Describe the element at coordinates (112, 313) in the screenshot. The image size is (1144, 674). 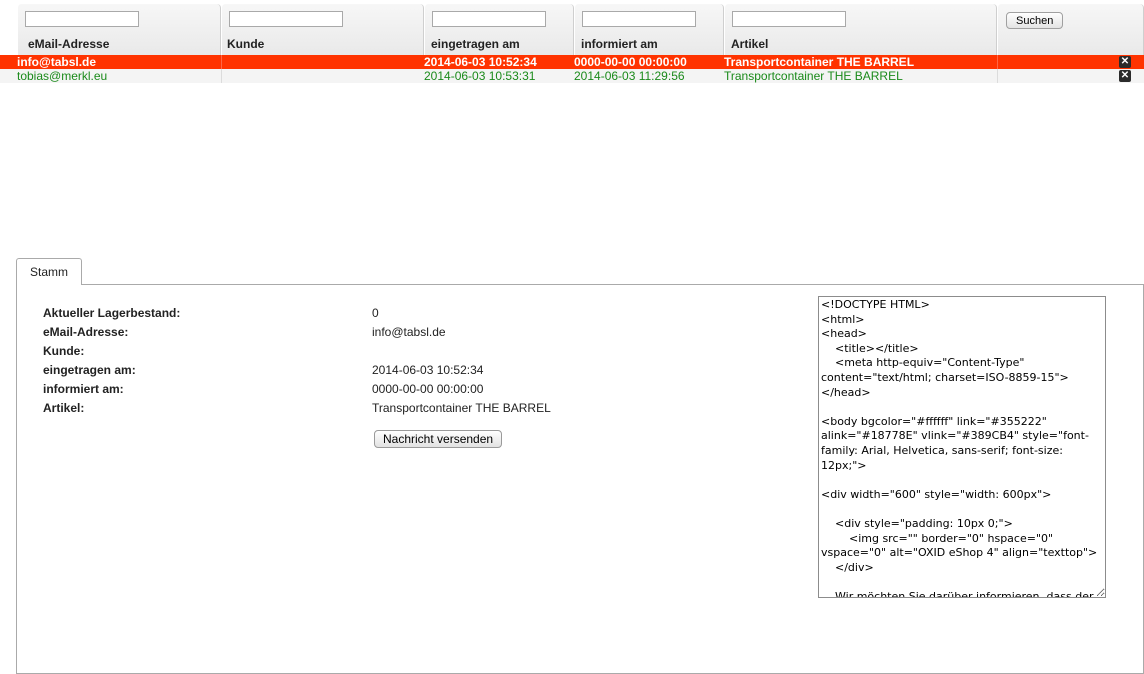
I see `stock-label: Aktueller Lagerbestand:` at that location.